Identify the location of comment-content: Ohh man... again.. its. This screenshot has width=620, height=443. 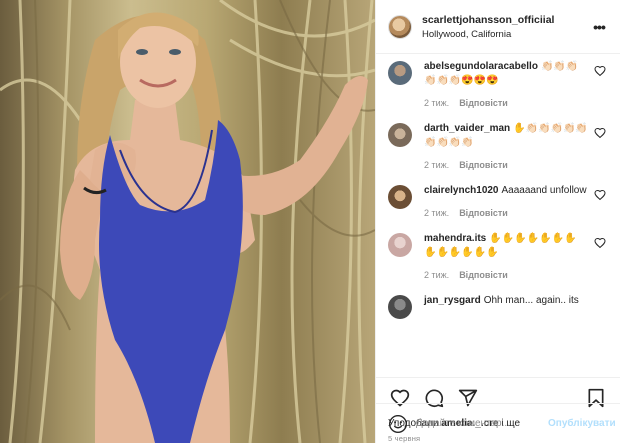
(531, 300).